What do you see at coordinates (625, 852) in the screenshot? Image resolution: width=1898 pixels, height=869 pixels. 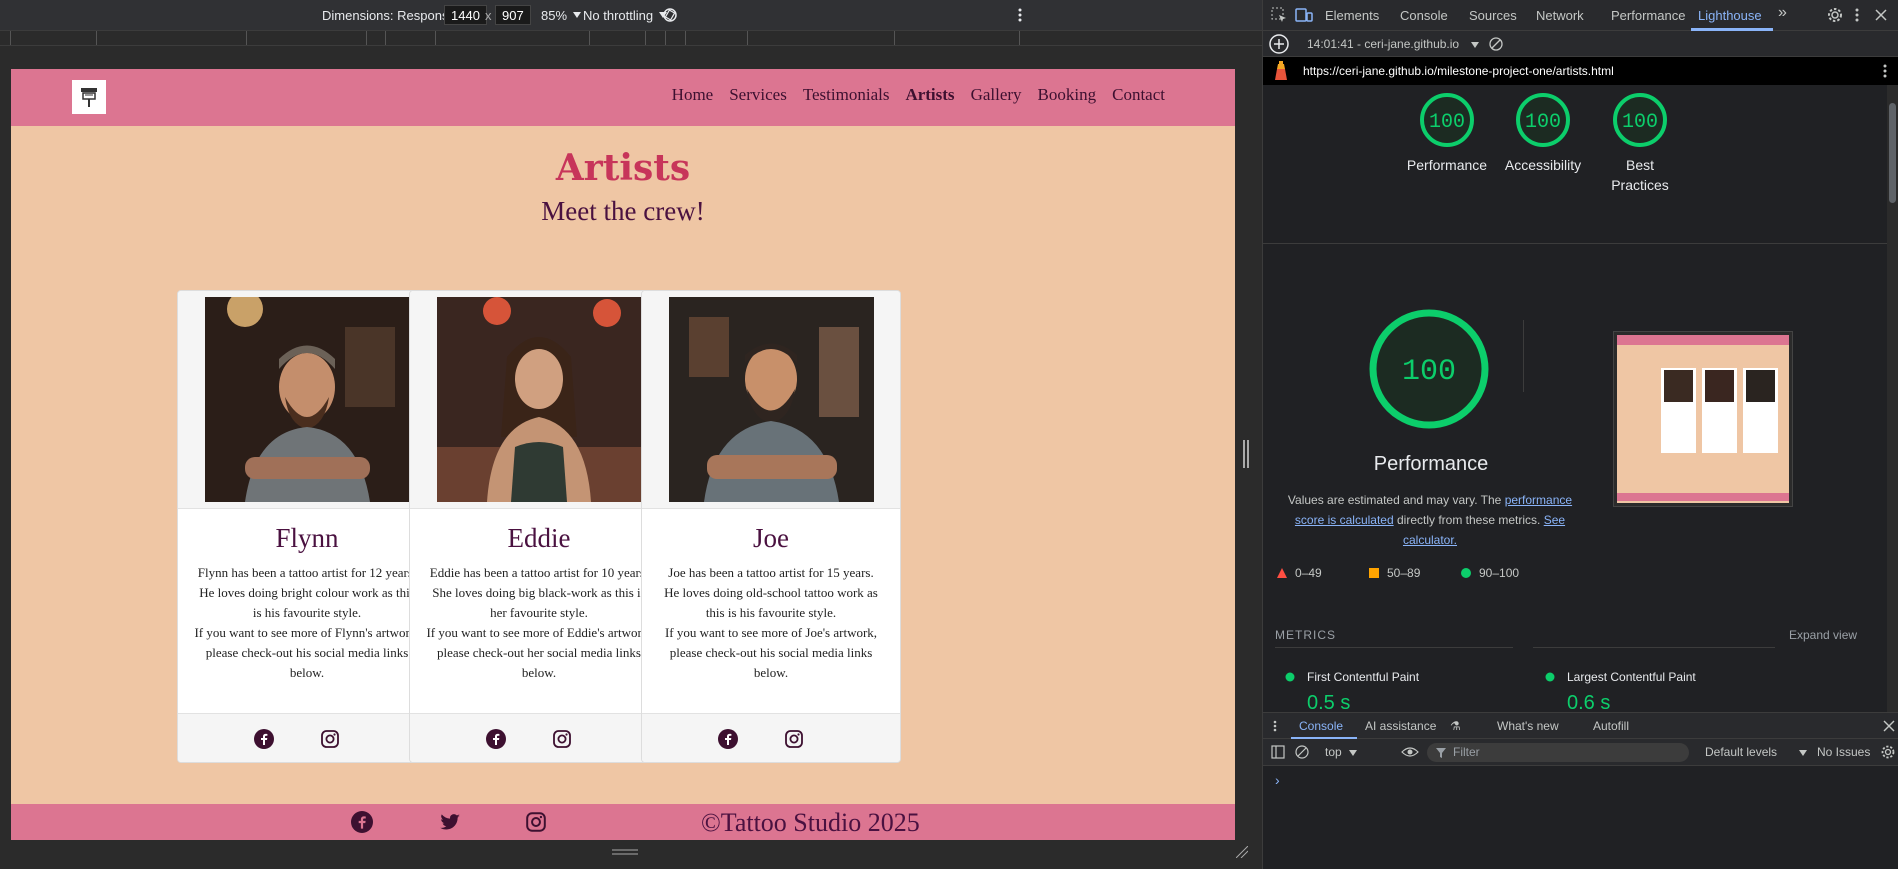 I see `resize-grip-icon` at bounding box center [625, 852].